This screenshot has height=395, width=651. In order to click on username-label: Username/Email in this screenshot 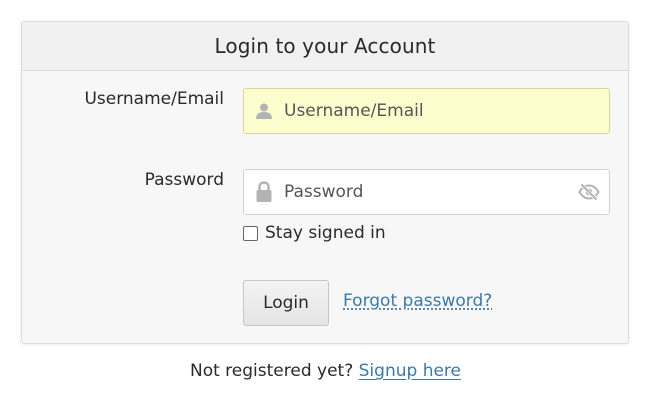, I will do `click(154, 99)`.